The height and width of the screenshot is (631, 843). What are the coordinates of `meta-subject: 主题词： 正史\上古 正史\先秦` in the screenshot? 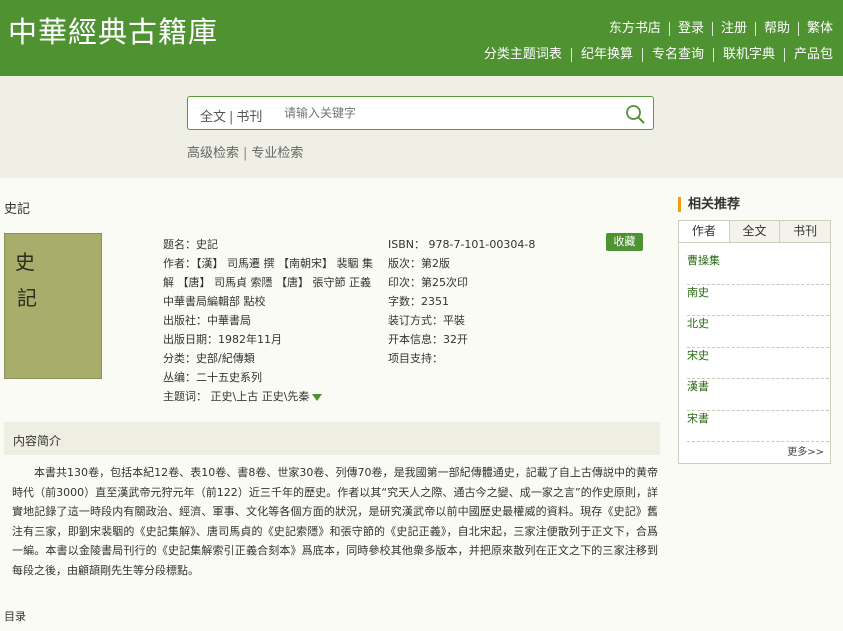 It's located at (269, 396).